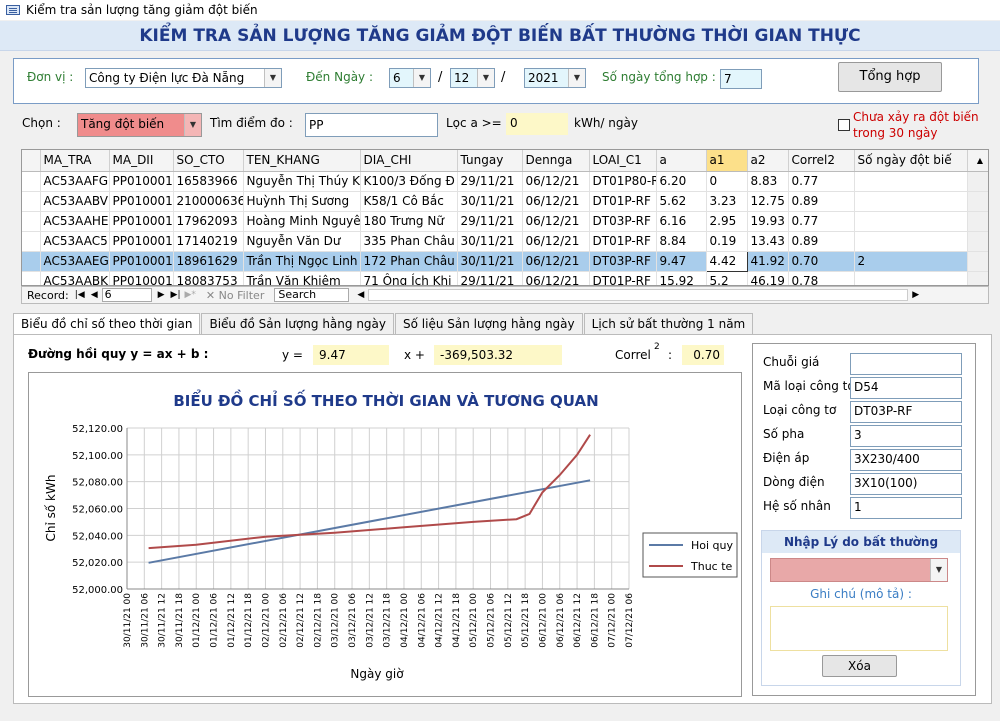  I want to click on table-cell: AC53AABV, so click(75, 201).